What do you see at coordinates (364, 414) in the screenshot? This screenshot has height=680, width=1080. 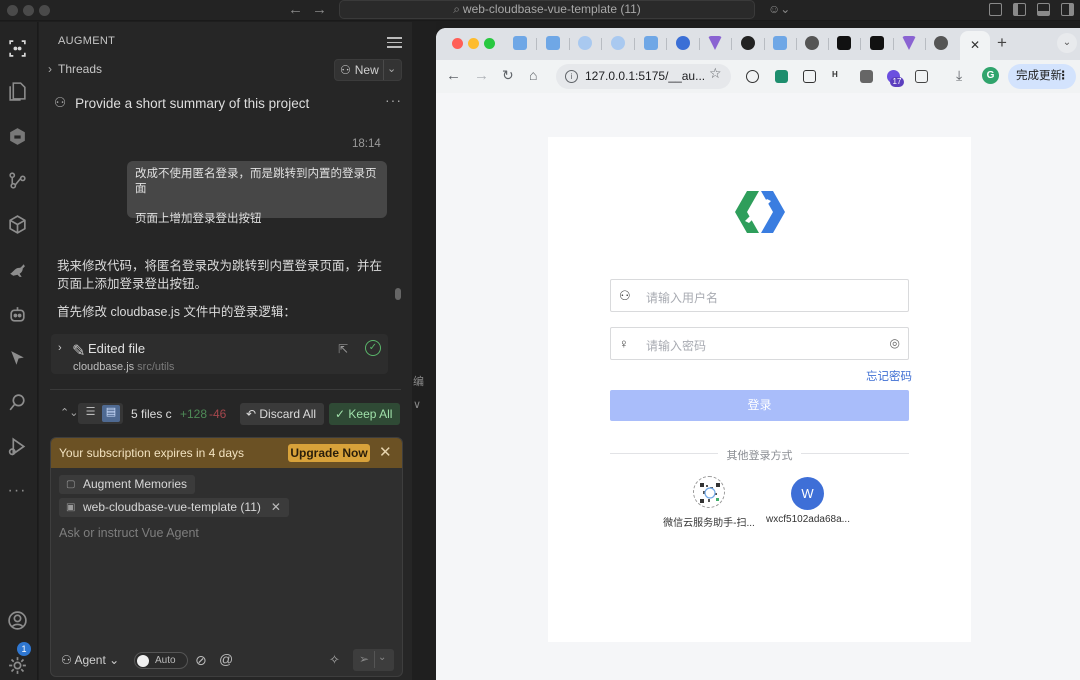 I see `keep-all-button: ✓ Keep All` at bounding box center [364, 414].